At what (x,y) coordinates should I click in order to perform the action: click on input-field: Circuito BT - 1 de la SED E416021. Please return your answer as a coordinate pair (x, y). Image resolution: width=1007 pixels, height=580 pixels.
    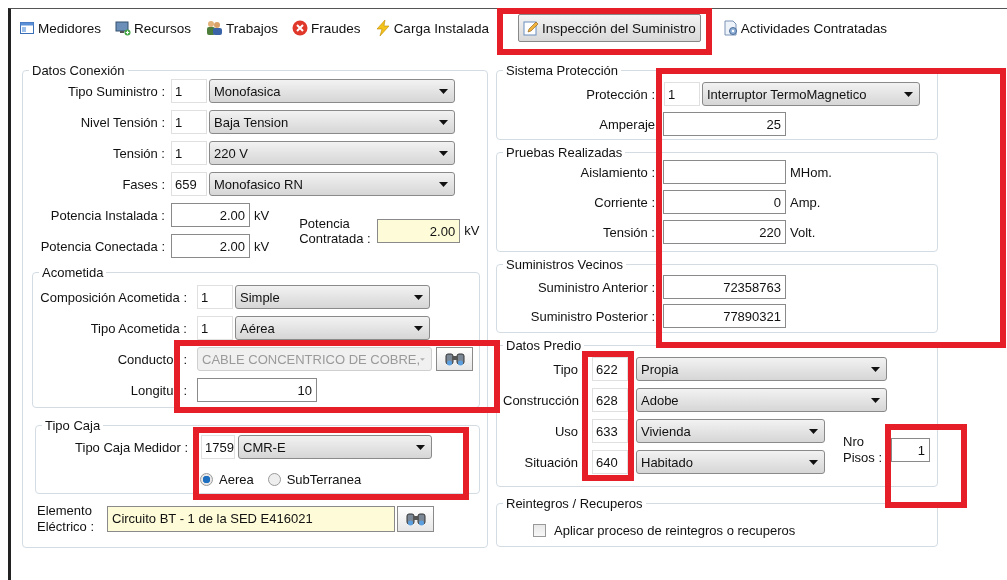
    Looking at the image, I should click on (251, 519).